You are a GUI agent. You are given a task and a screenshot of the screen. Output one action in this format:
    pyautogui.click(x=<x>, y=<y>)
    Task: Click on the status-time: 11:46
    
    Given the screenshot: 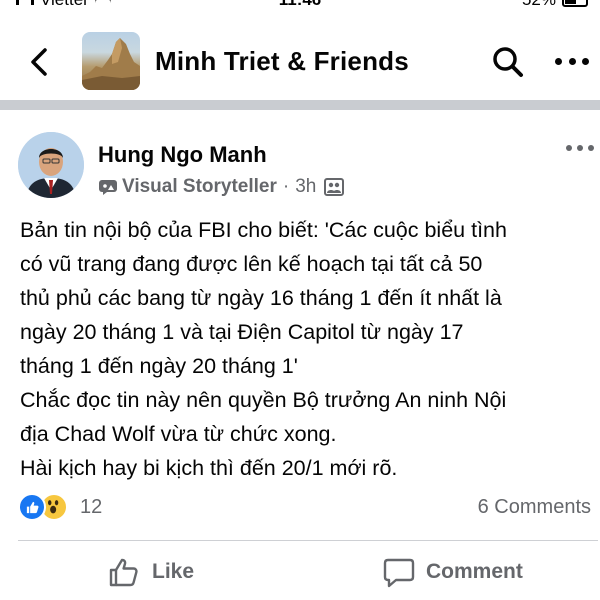 What is the action you would take?
    pyautogui.click(x=300, y=5)
    